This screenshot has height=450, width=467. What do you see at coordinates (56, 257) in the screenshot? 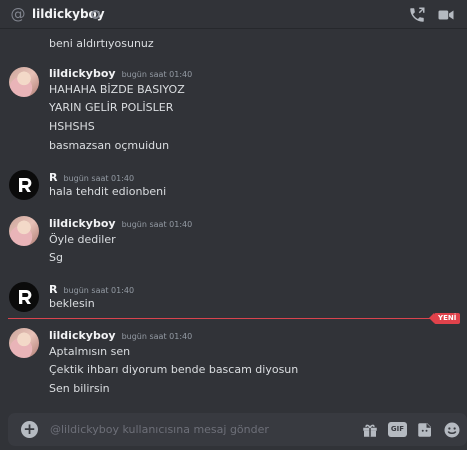
I see `message-text: Sg` at bounding box center [56, 257].